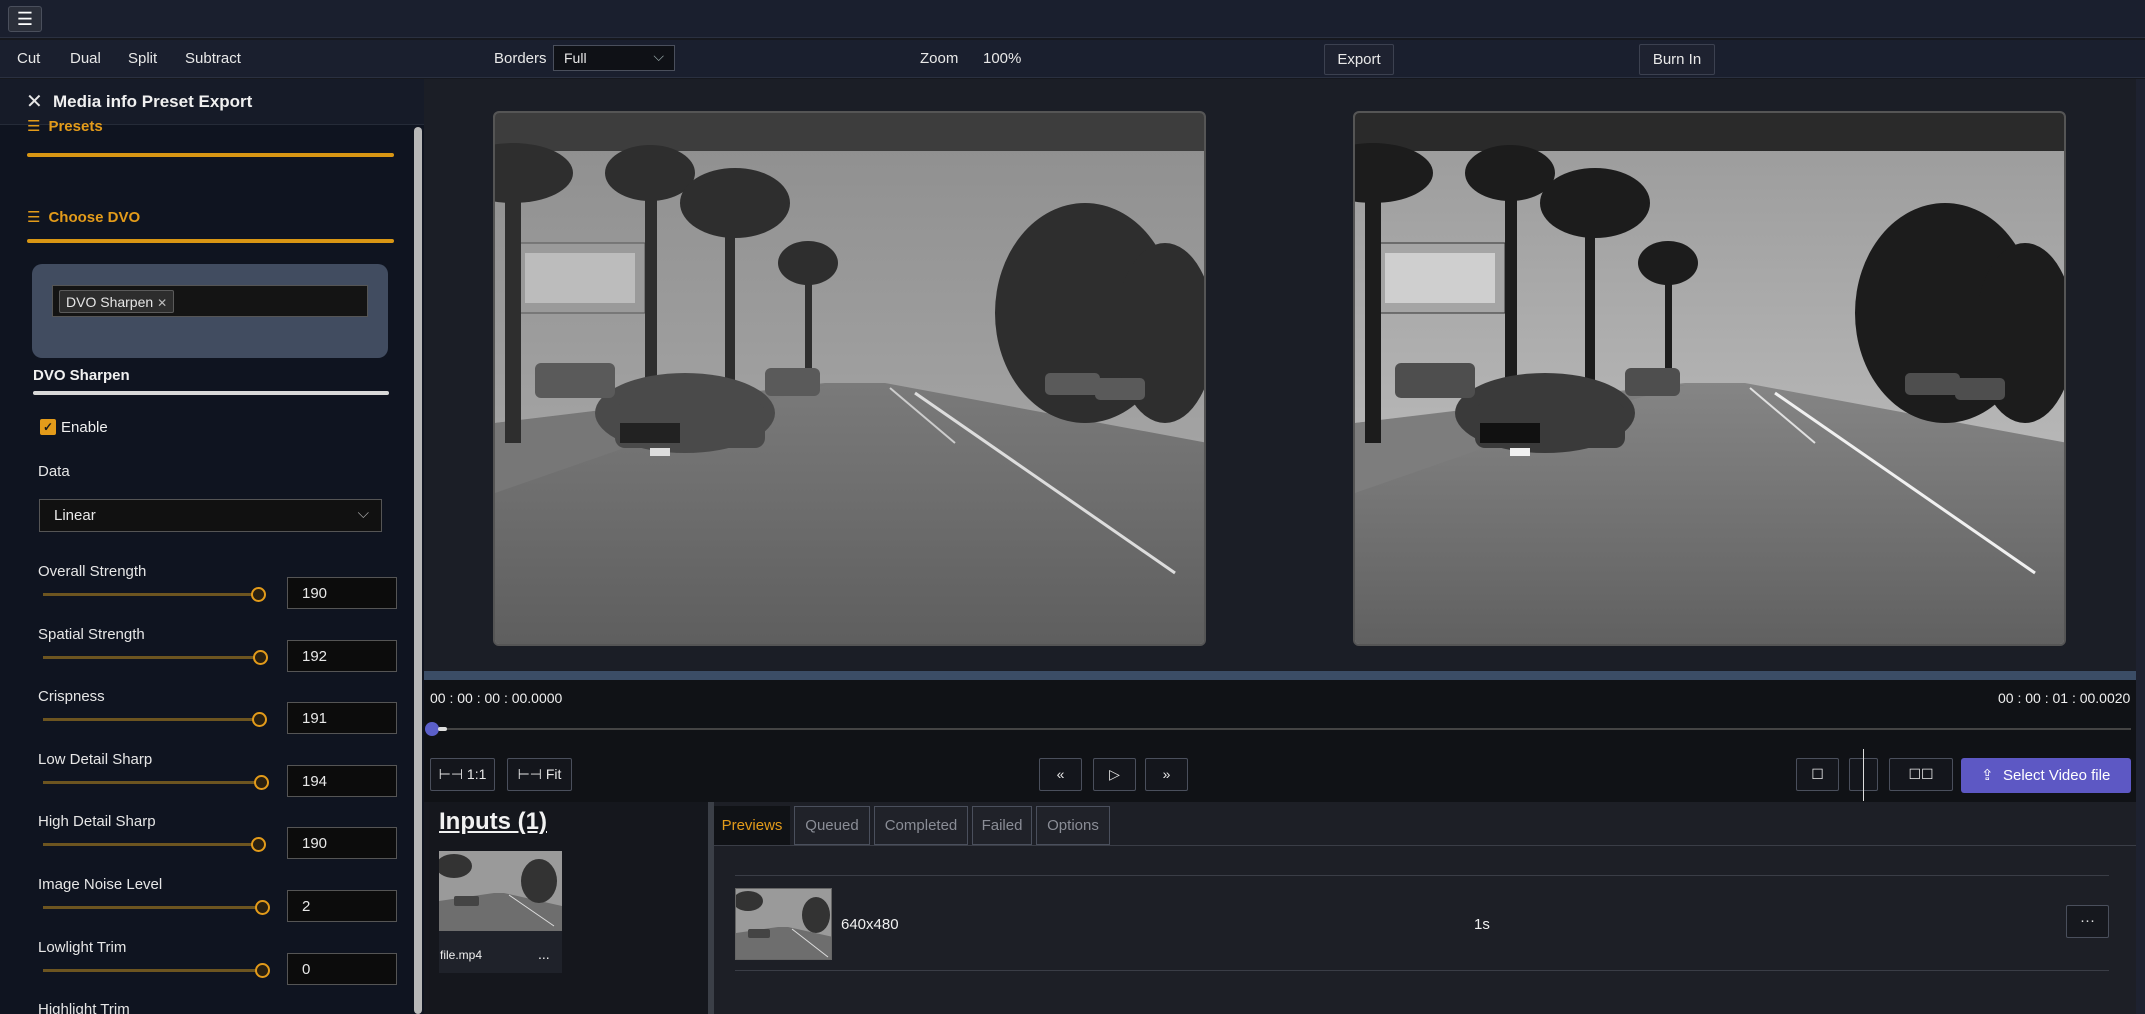 The height and width of the screenshot is (1014, 2145). I want to click on zoom-fit-button: ⊢⊣ Fit, so click(539, 774).